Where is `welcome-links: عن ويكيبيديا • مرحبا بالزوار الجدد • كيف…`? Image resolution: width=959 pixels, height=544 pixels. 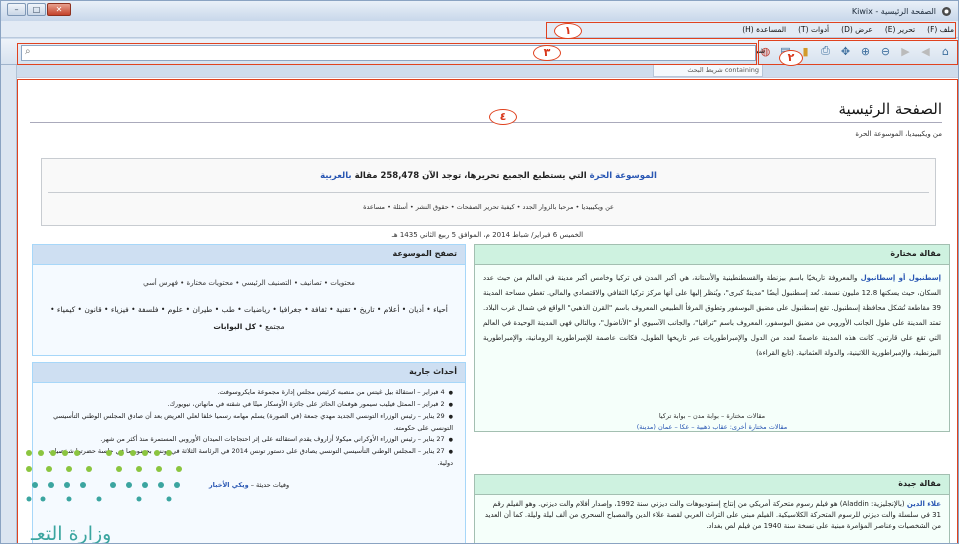 welcome-links: عن ويكيبيديا • مرحبا بالزوار الجدد • كيف… is located at coordinates (488, 207).